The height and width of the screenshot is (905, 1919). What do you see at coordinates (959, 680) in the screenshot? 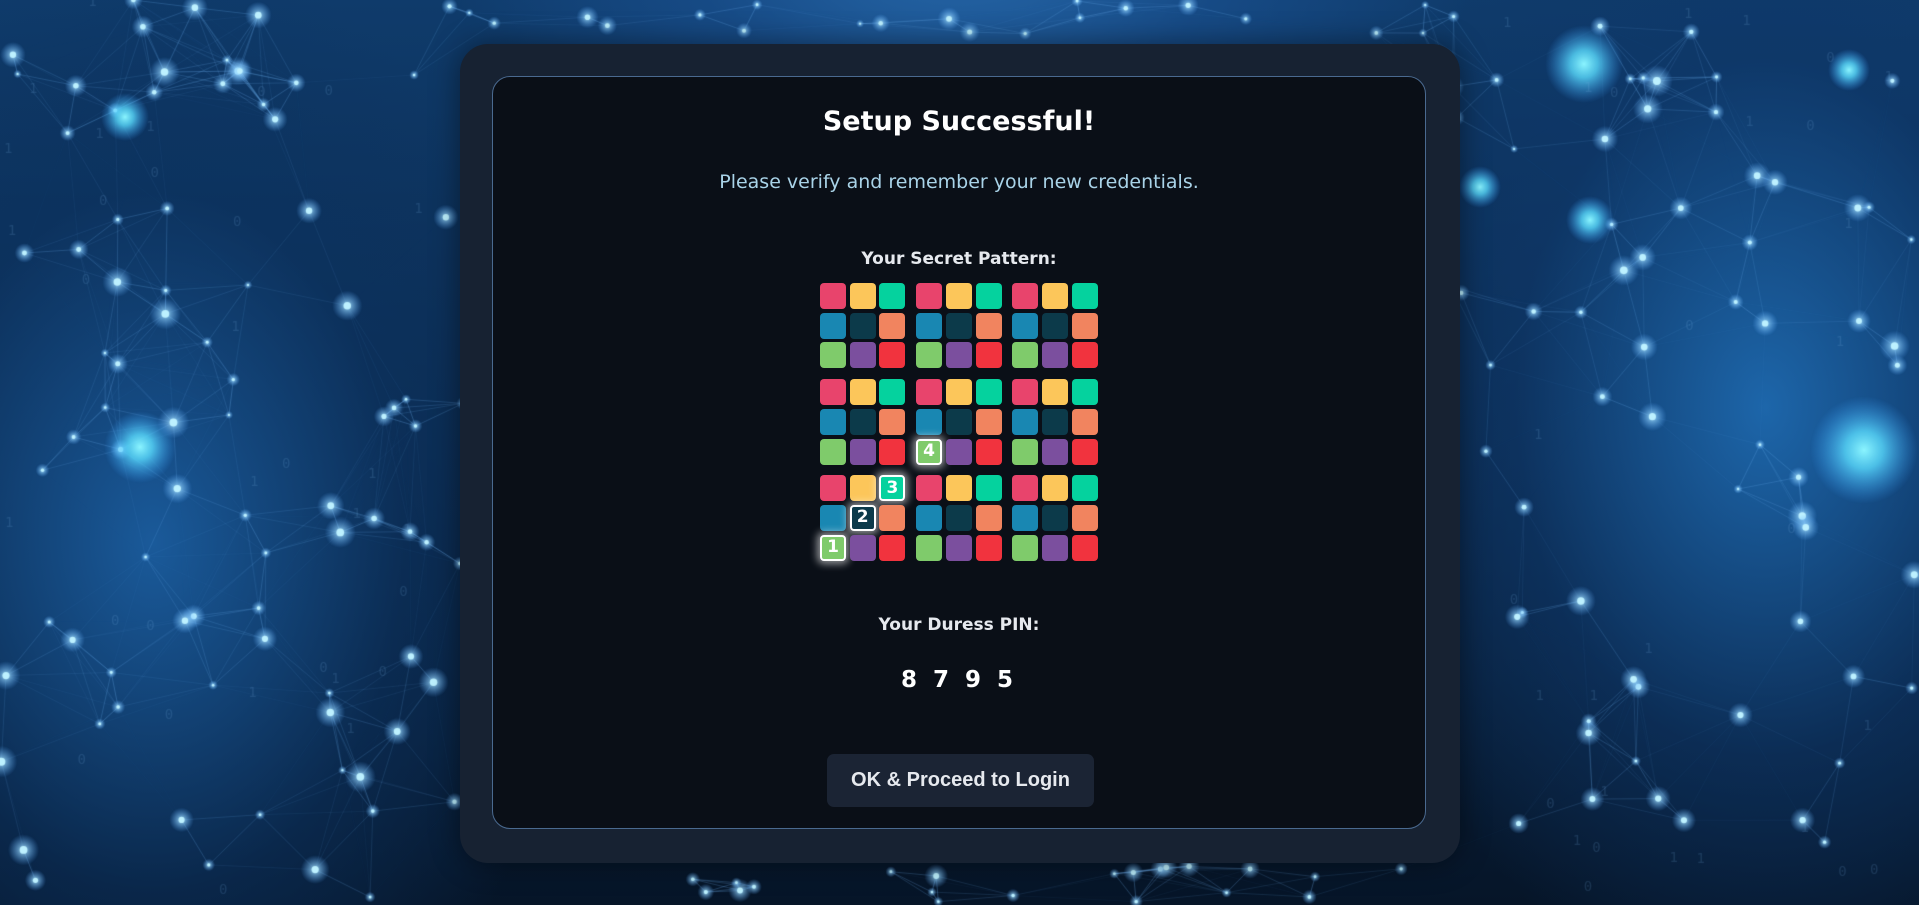
I see `duress-pin-value: 8 7 9 5` at bounding box center [959, 680].